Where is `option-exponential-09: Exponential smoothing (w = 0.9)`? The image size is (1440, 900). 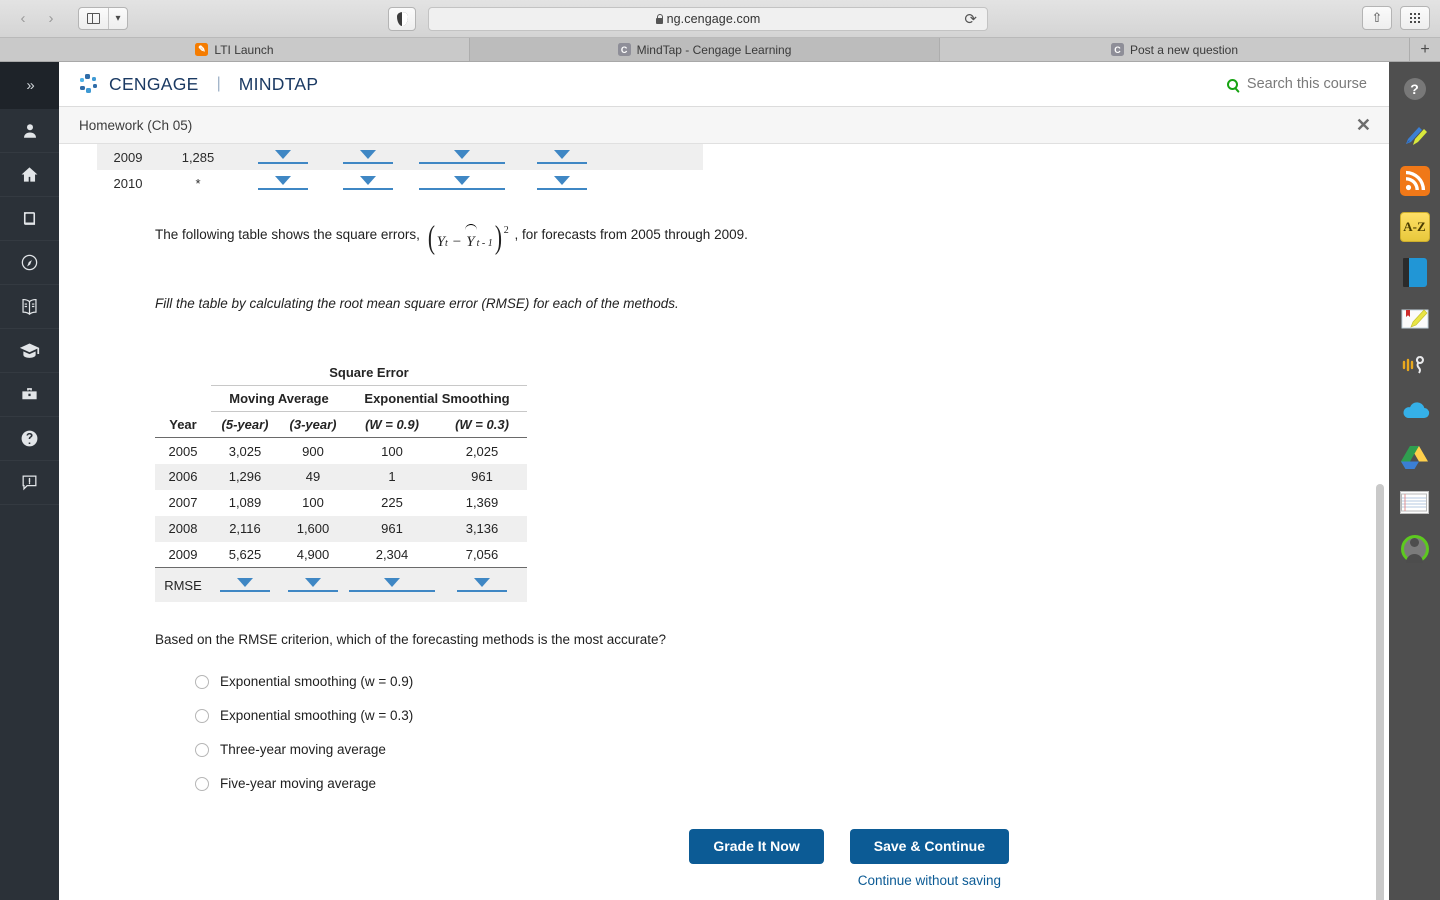
option-exponential-09: Exponential smoothing (w = 0.9) is located at coordinates (792, 682).